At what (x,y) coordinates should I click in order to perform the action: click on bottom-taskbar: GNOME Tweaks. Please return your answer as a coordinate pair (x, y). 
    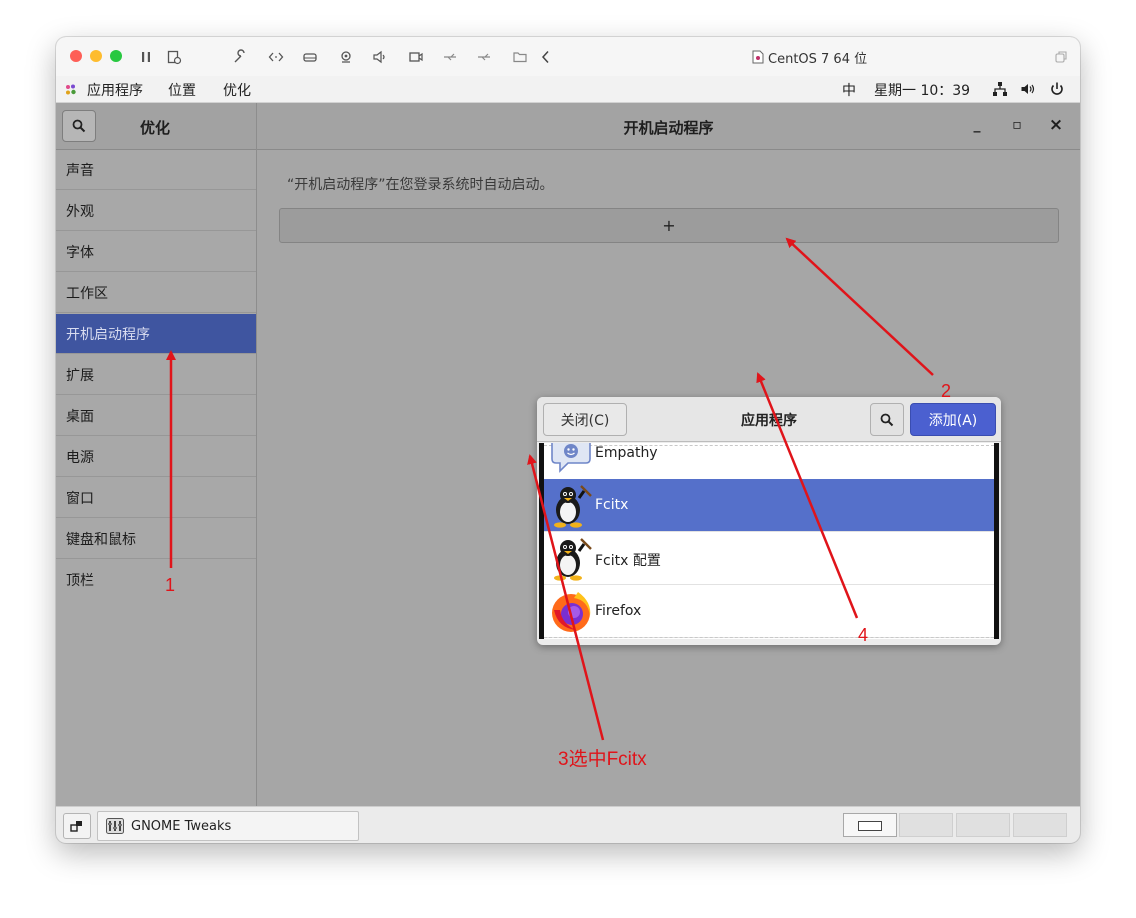
    Looking at the image, I should click on (568, 824).